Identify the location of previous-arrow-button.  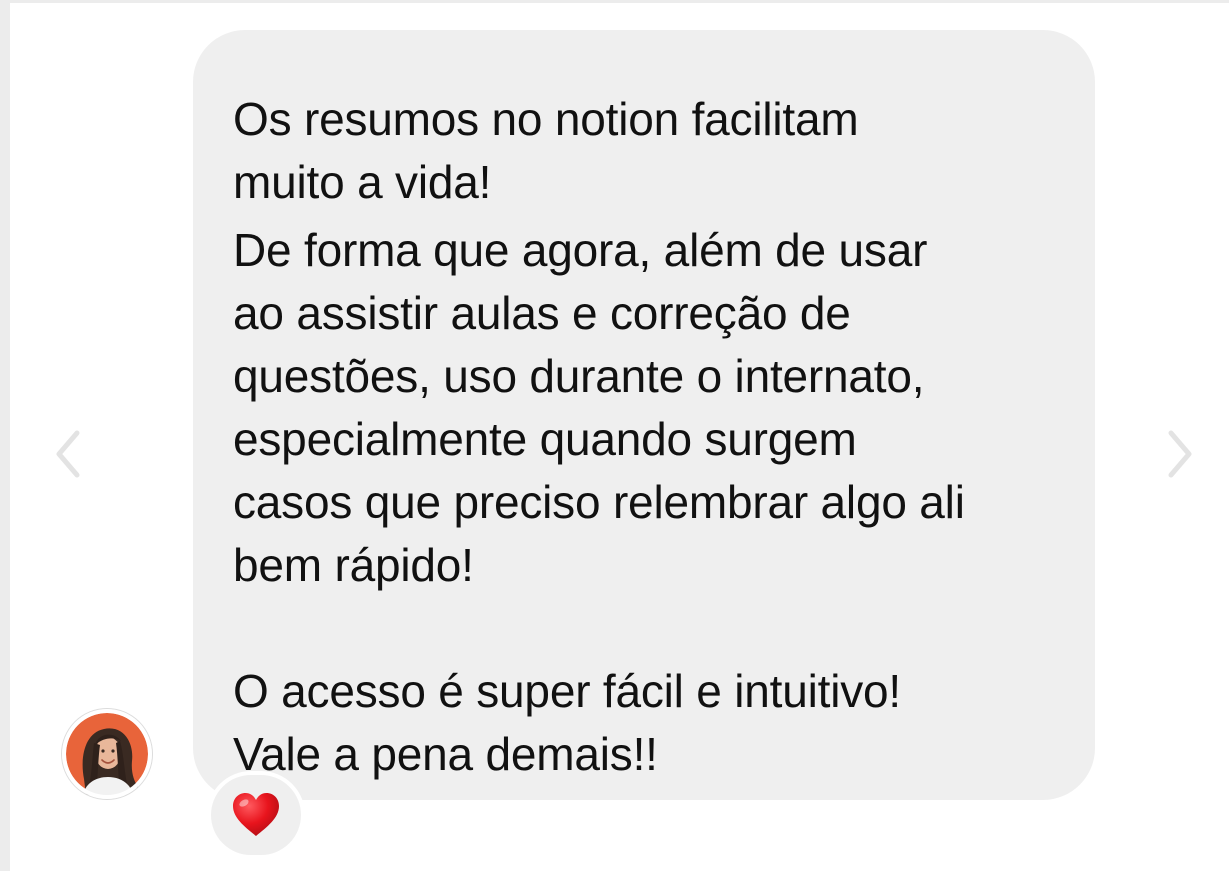
(68, 454).